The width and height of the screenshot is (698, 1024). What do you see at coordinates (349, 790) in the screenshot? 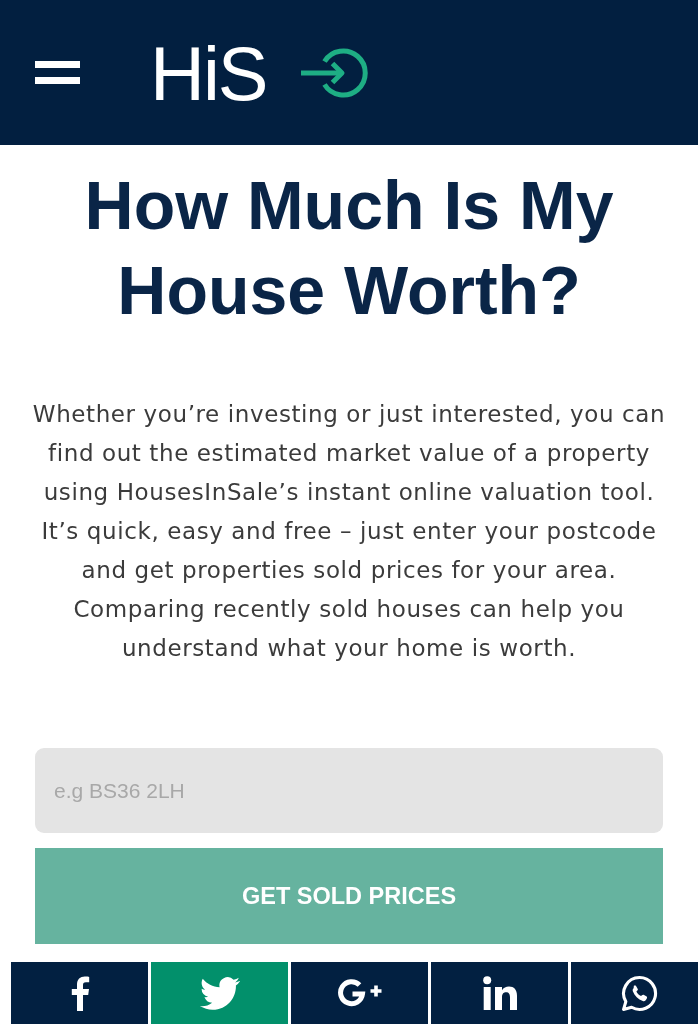
I see `postcode-input: e.g BS36 2LH` at bounding box center [349, 790].